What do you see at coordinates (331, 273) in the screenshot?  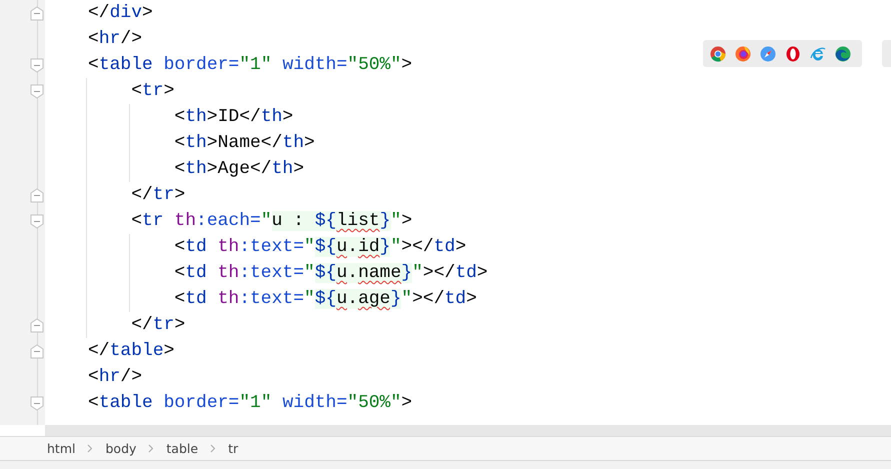 I see `code-line: <td th:text="${u.name}"></td>` at bounding box center [331, 273].